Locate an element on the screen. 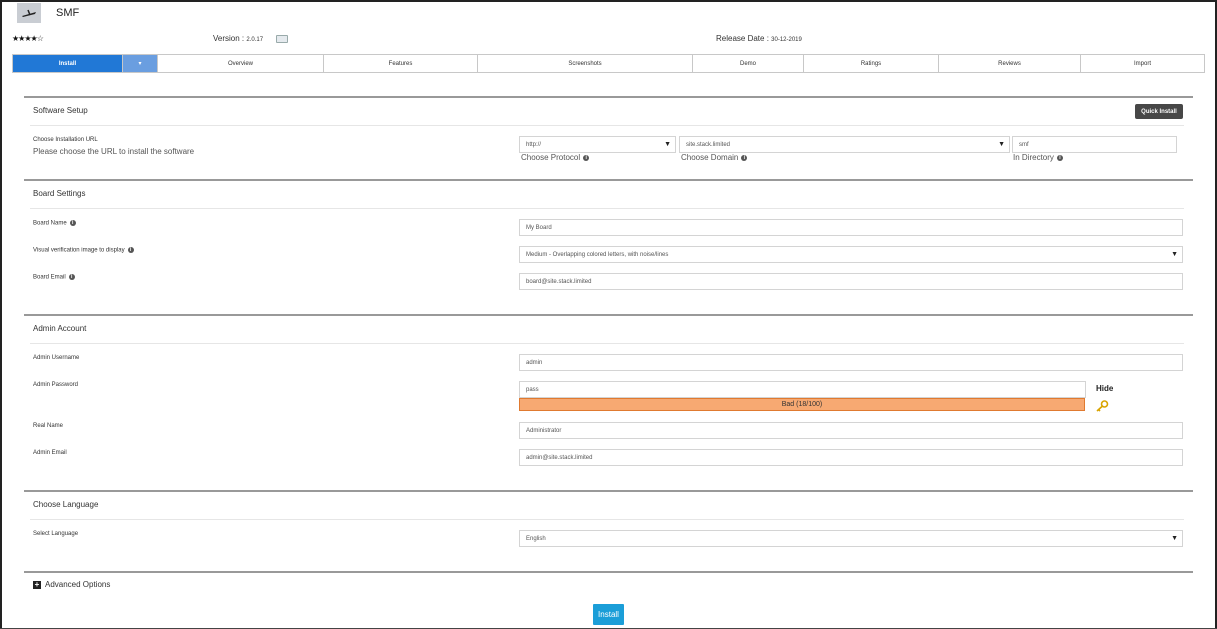 This screenshot has width=1217, height=629. admin-username-input: admin is located at coordinates (851, 362).